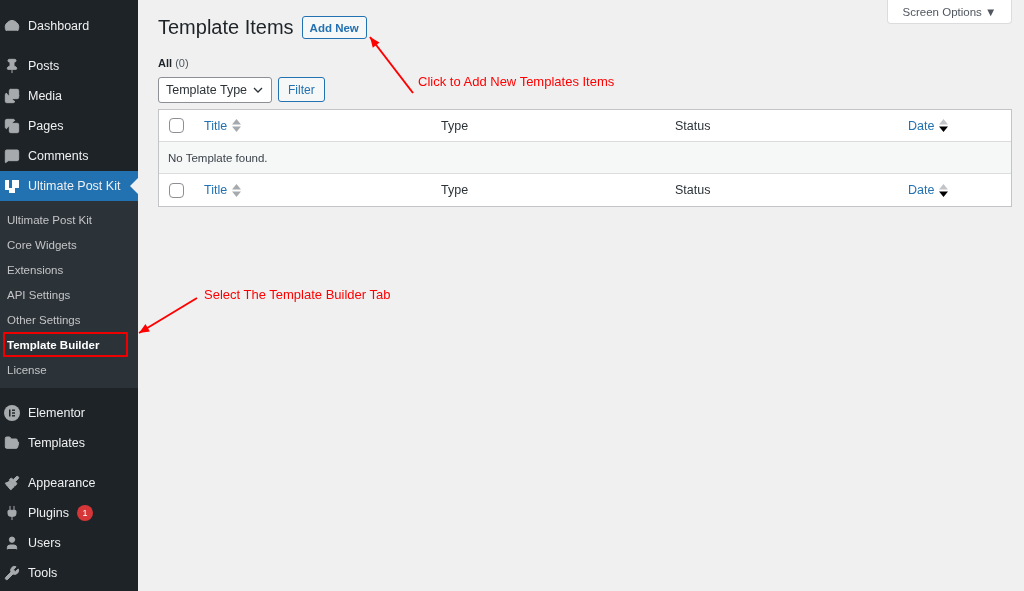 Image resolution: width=1024 pixels, height=591 pixels. I want to click on folder-icon, so click(12, 443).